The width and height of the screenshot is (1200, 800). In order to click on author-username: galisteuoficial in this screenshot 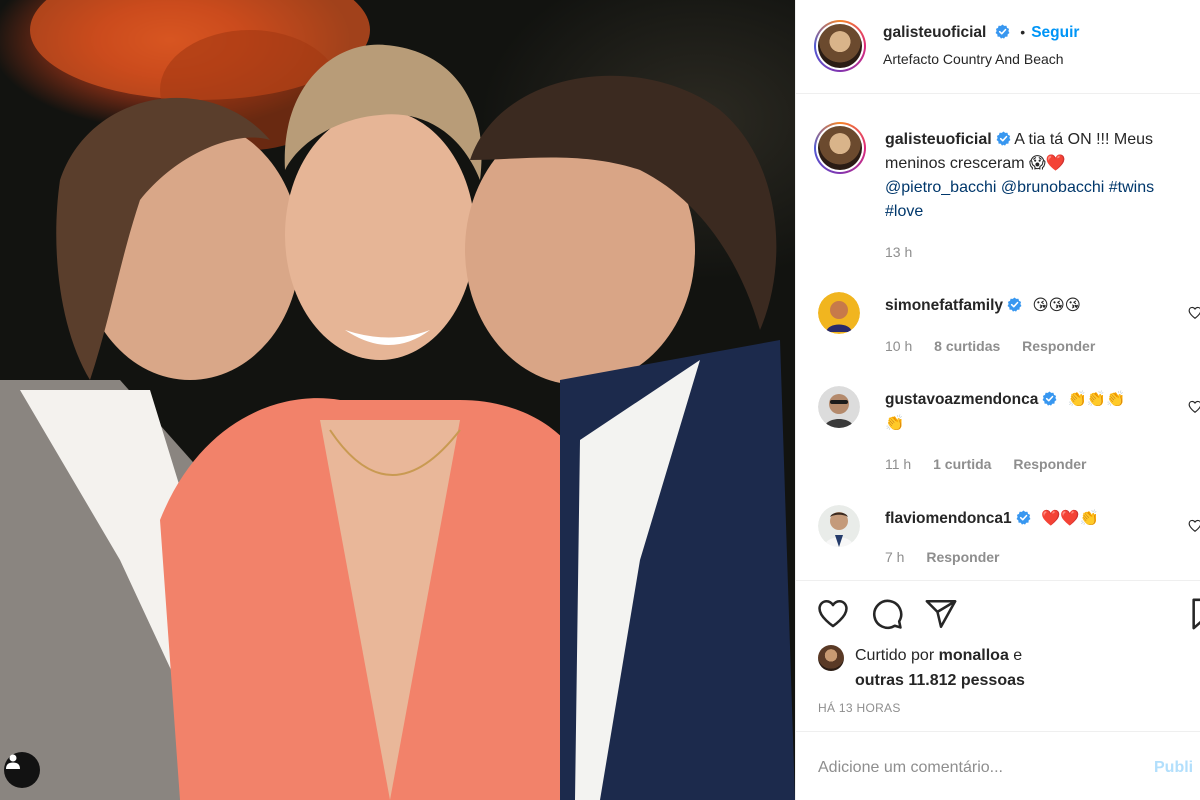, I will do `click(934, 32)`.